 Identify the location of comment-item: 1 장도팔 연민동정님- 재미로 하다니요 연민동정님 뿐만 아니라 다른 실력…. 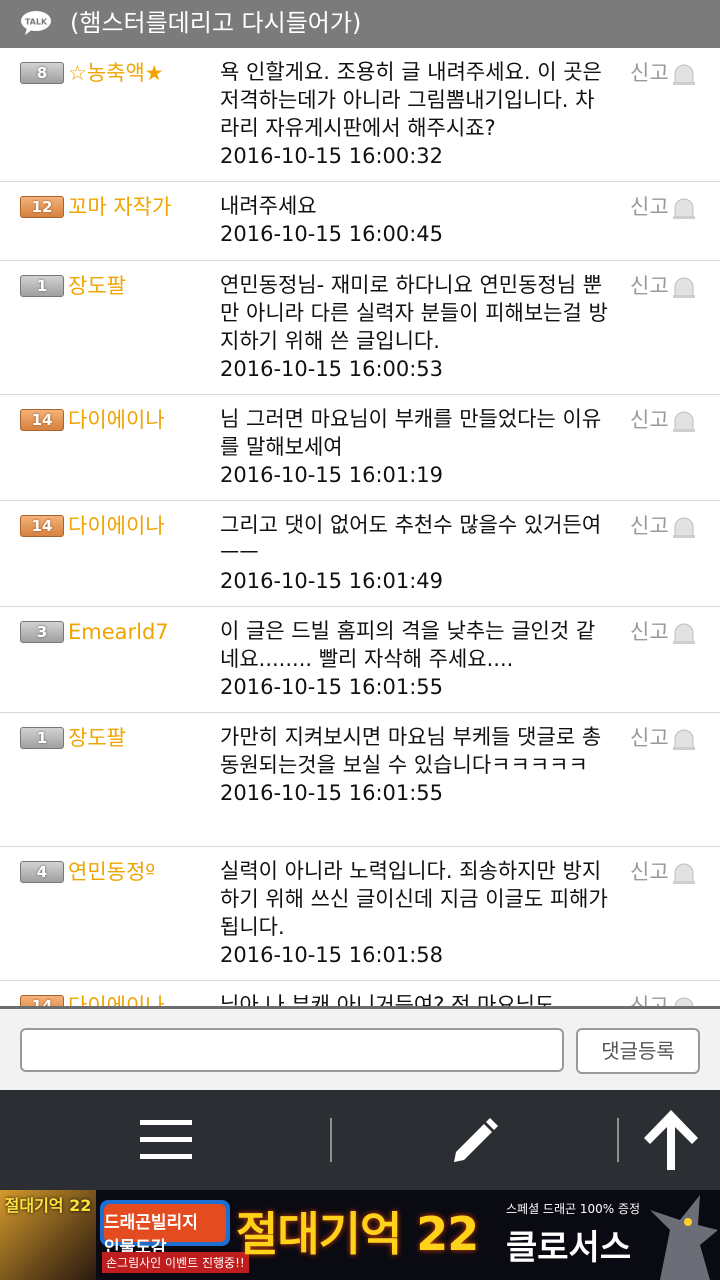
(360, 328).